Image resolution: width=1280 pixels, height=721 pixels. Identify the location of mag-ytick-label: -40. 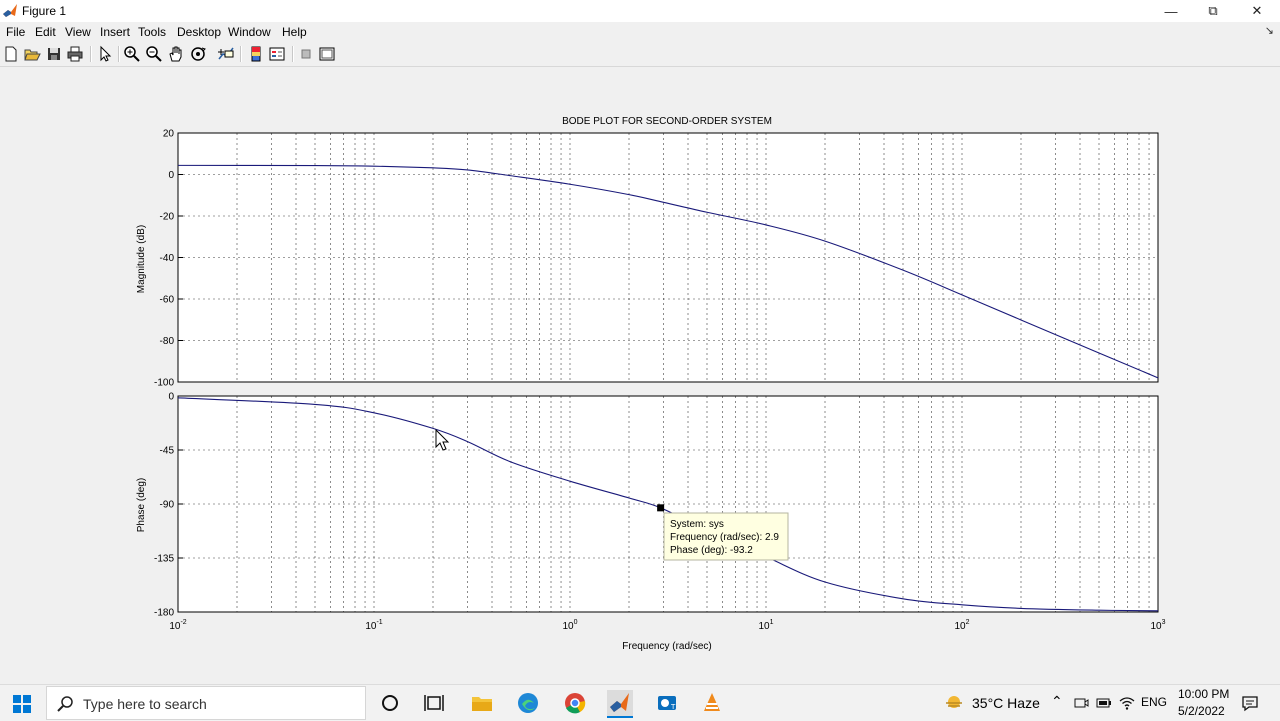
(167, 258).